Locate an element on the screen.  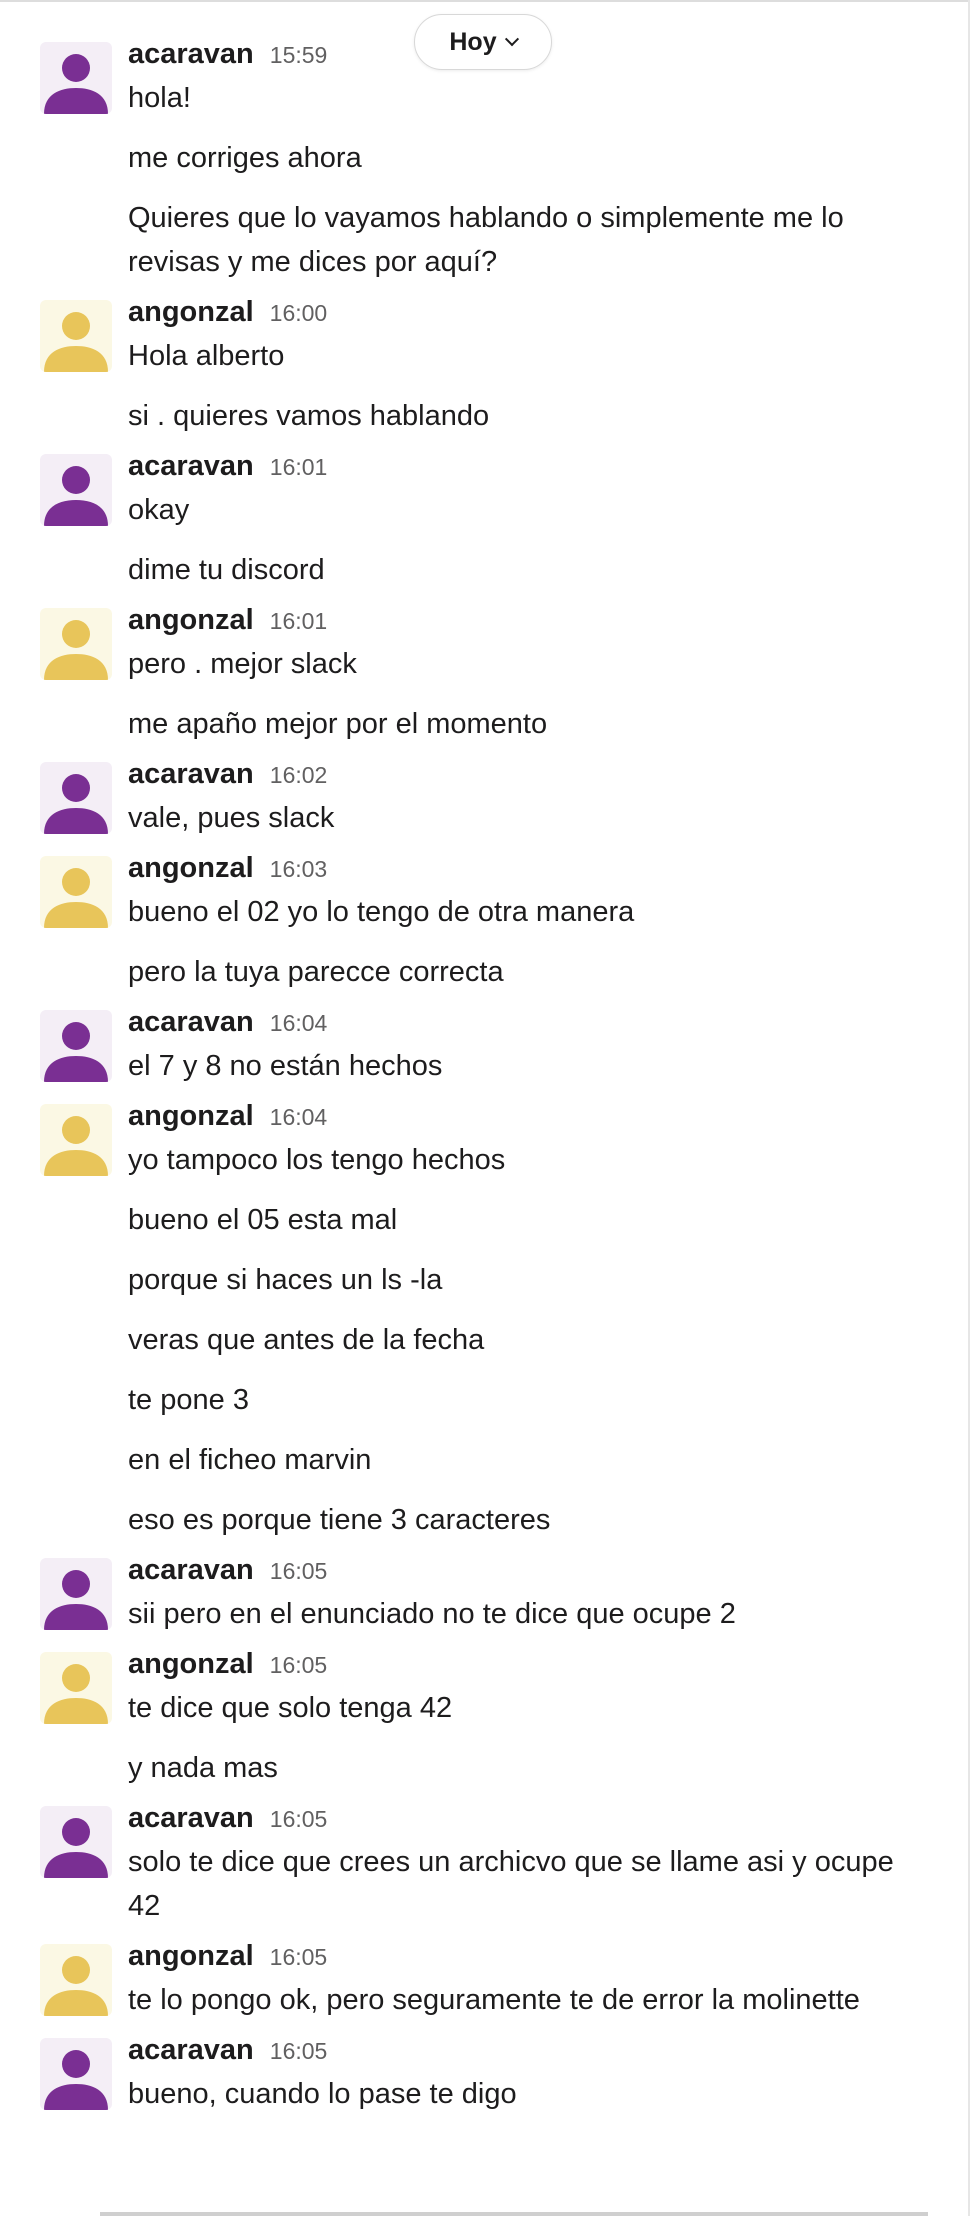
message-text: eso es porque tiene 3 caracteres is located at coordinates (339, 1520).